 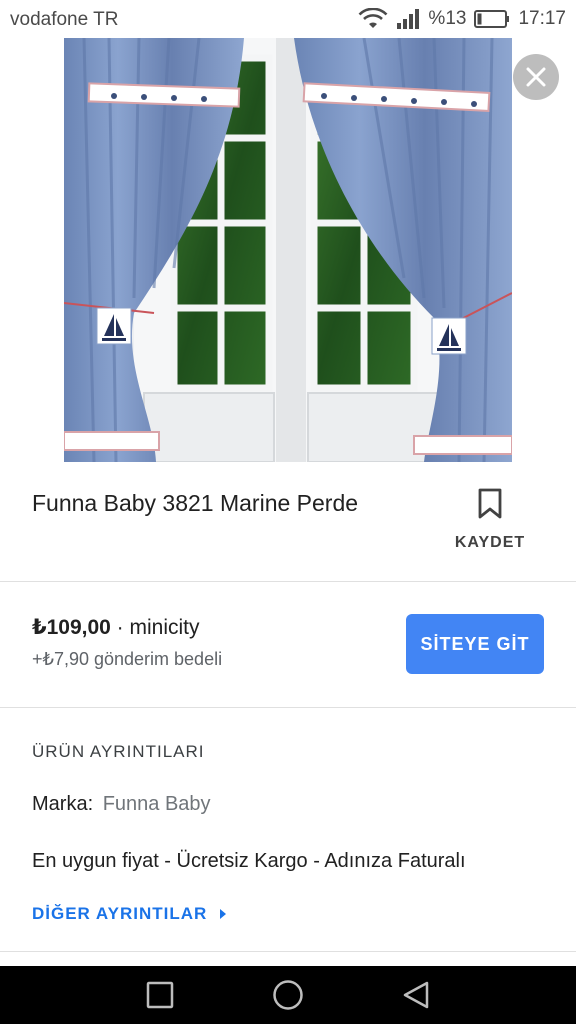 I want to click on chevron-right-icon, so click(x=223, y=914).